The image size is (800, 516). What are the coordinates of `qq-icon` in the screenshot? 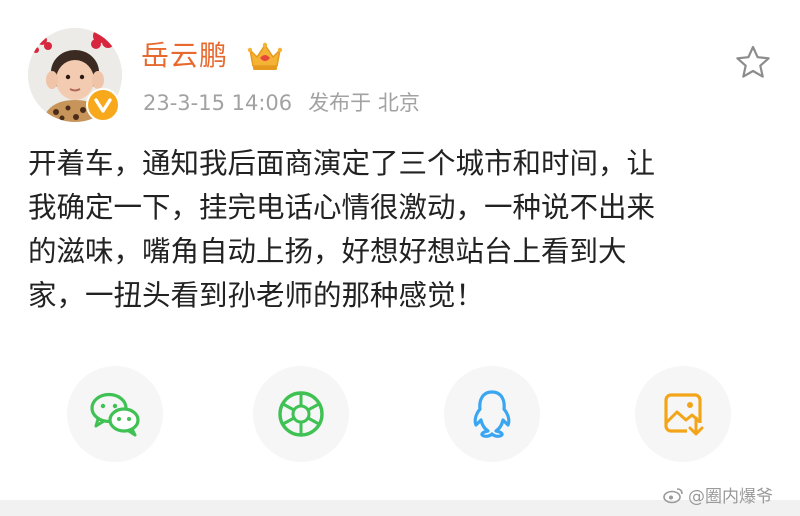 It's located at (492, 414).